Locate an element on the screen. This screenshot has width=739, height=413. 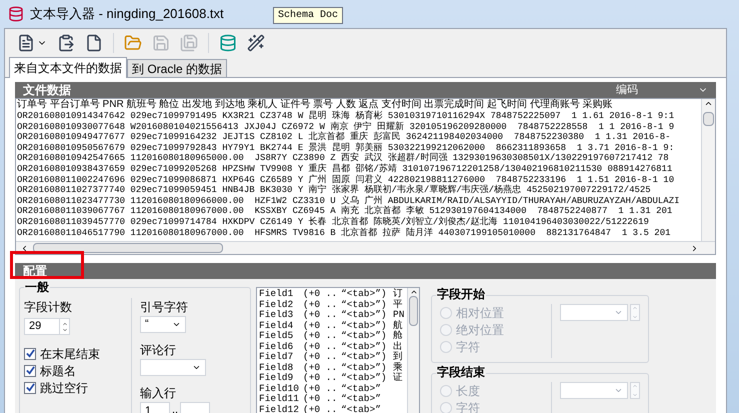
field-label: 评论行 is located at coordinates (158, 350).